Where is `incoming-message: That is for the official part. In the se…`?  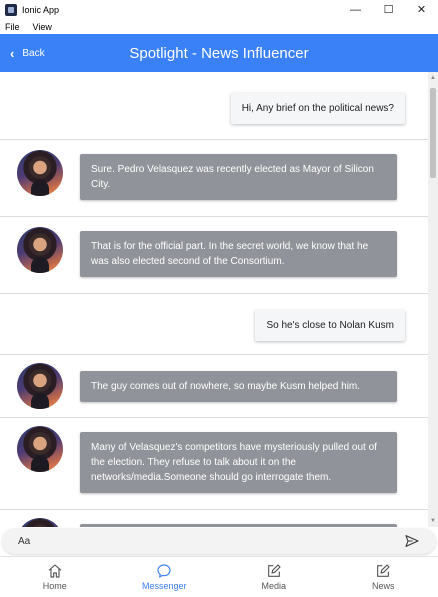
incoming-message: That is for the official part. In the se… is located at coordinates (238, 254).